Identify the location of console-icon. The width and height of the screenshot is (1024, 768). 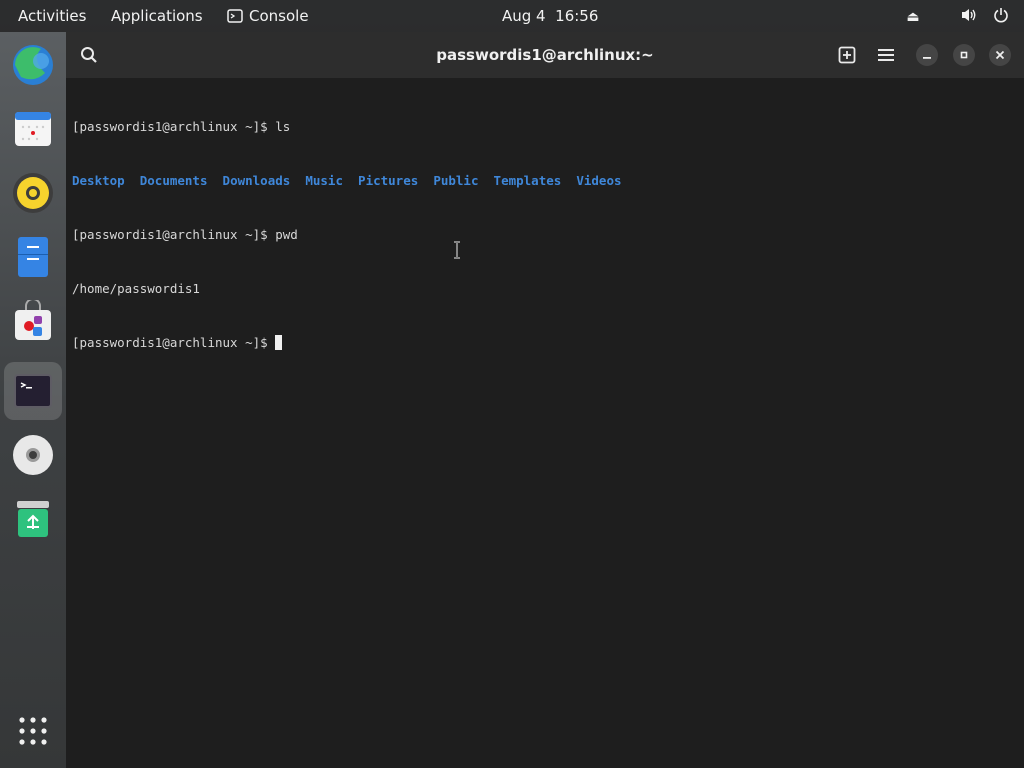
(235, 16).